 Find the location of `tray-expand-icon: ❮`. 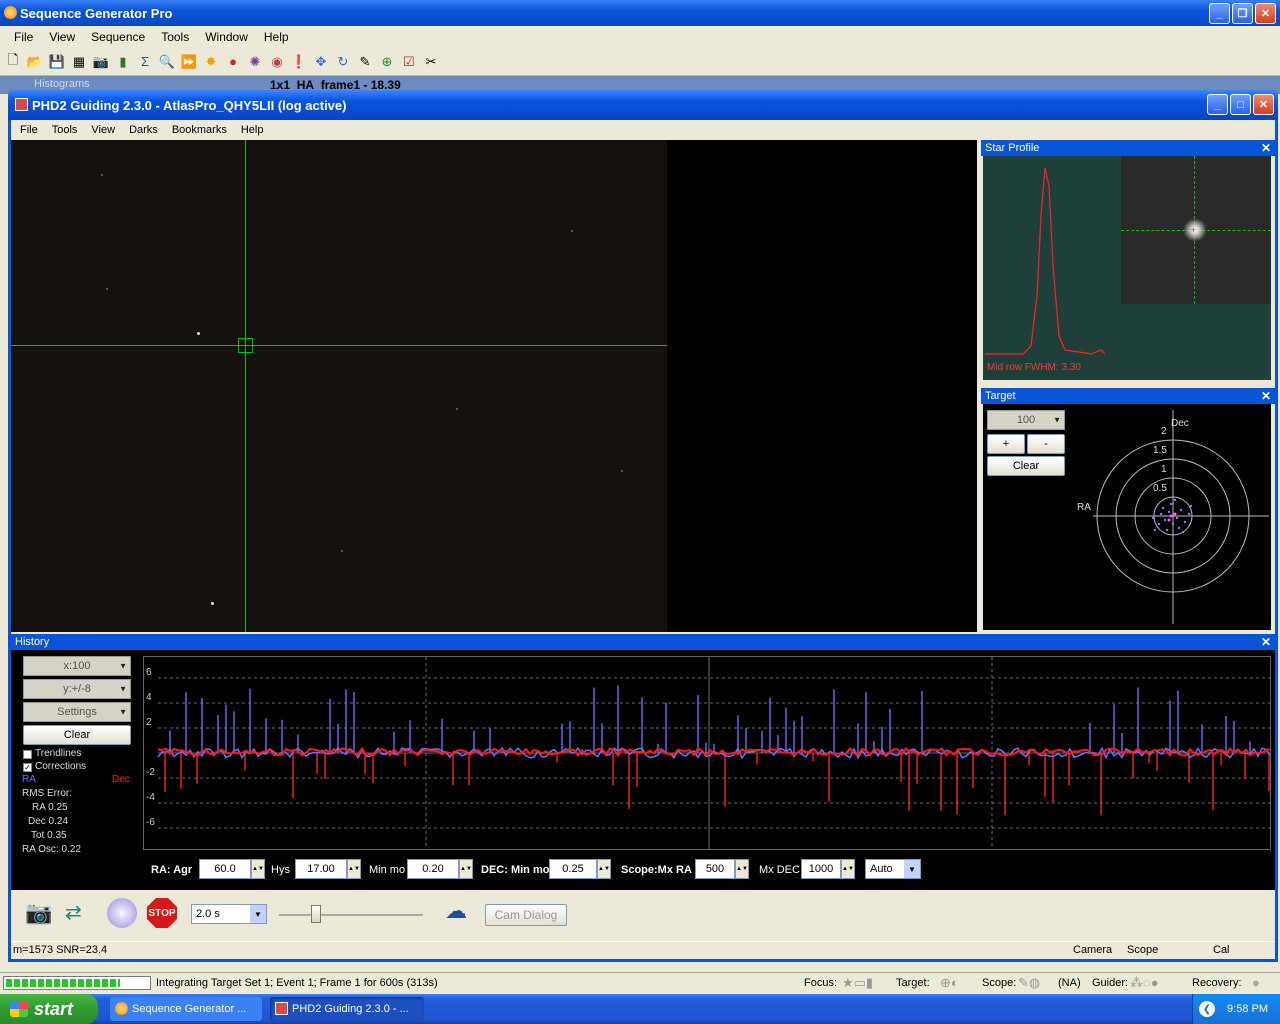

tray-expand-icon: ❮ is located at coordinates (1207, 1009).